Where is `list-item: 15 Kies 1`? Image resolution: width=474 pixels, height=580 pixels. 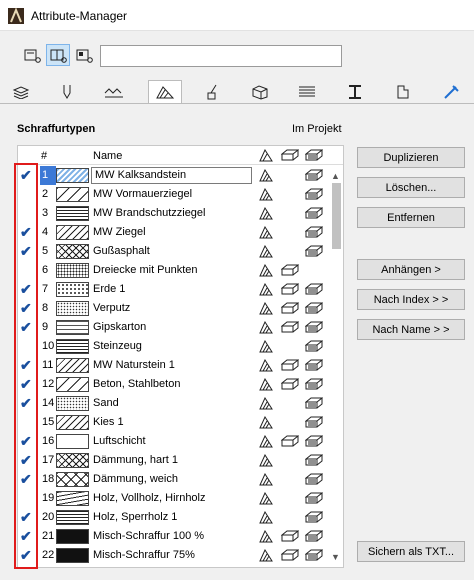
list-item: 15 Kies 1 is located at coordinates (173, 422).